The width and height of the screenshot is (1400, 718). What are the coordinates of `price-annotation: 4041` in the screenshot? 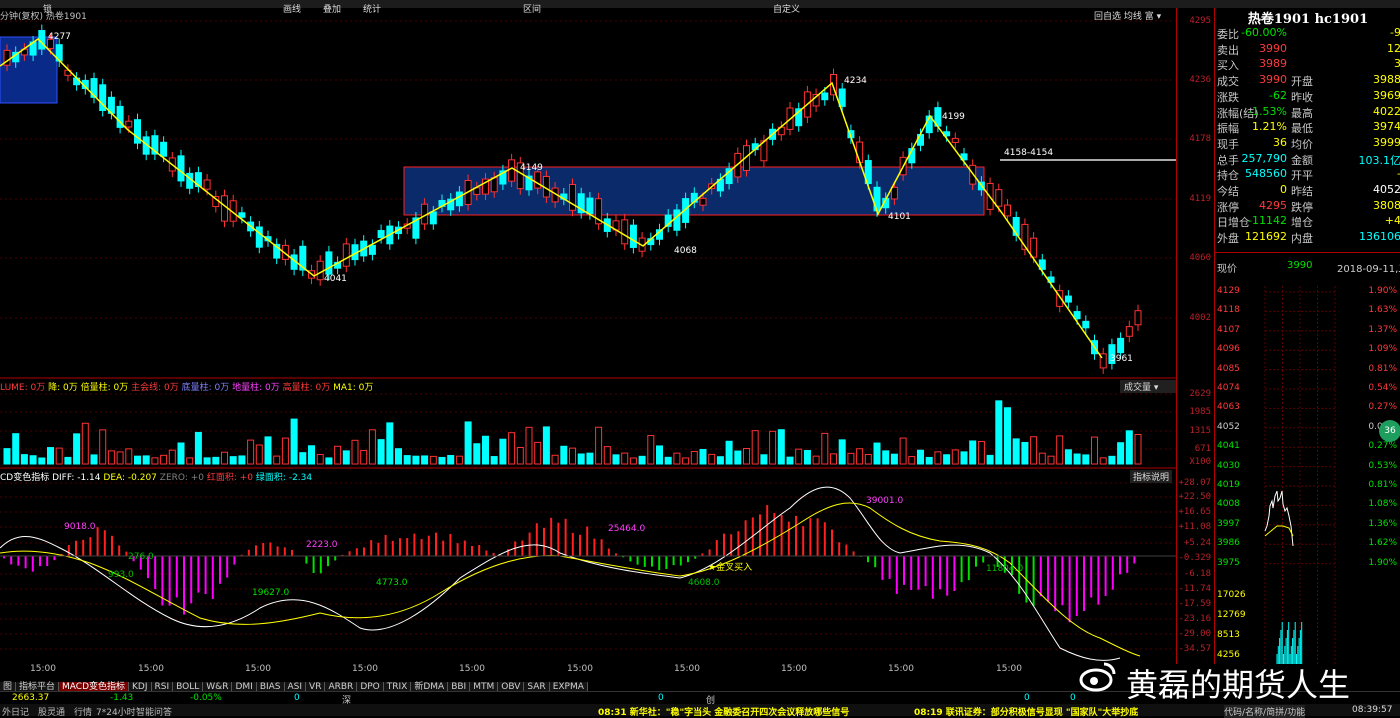 It's located at (335, 279).